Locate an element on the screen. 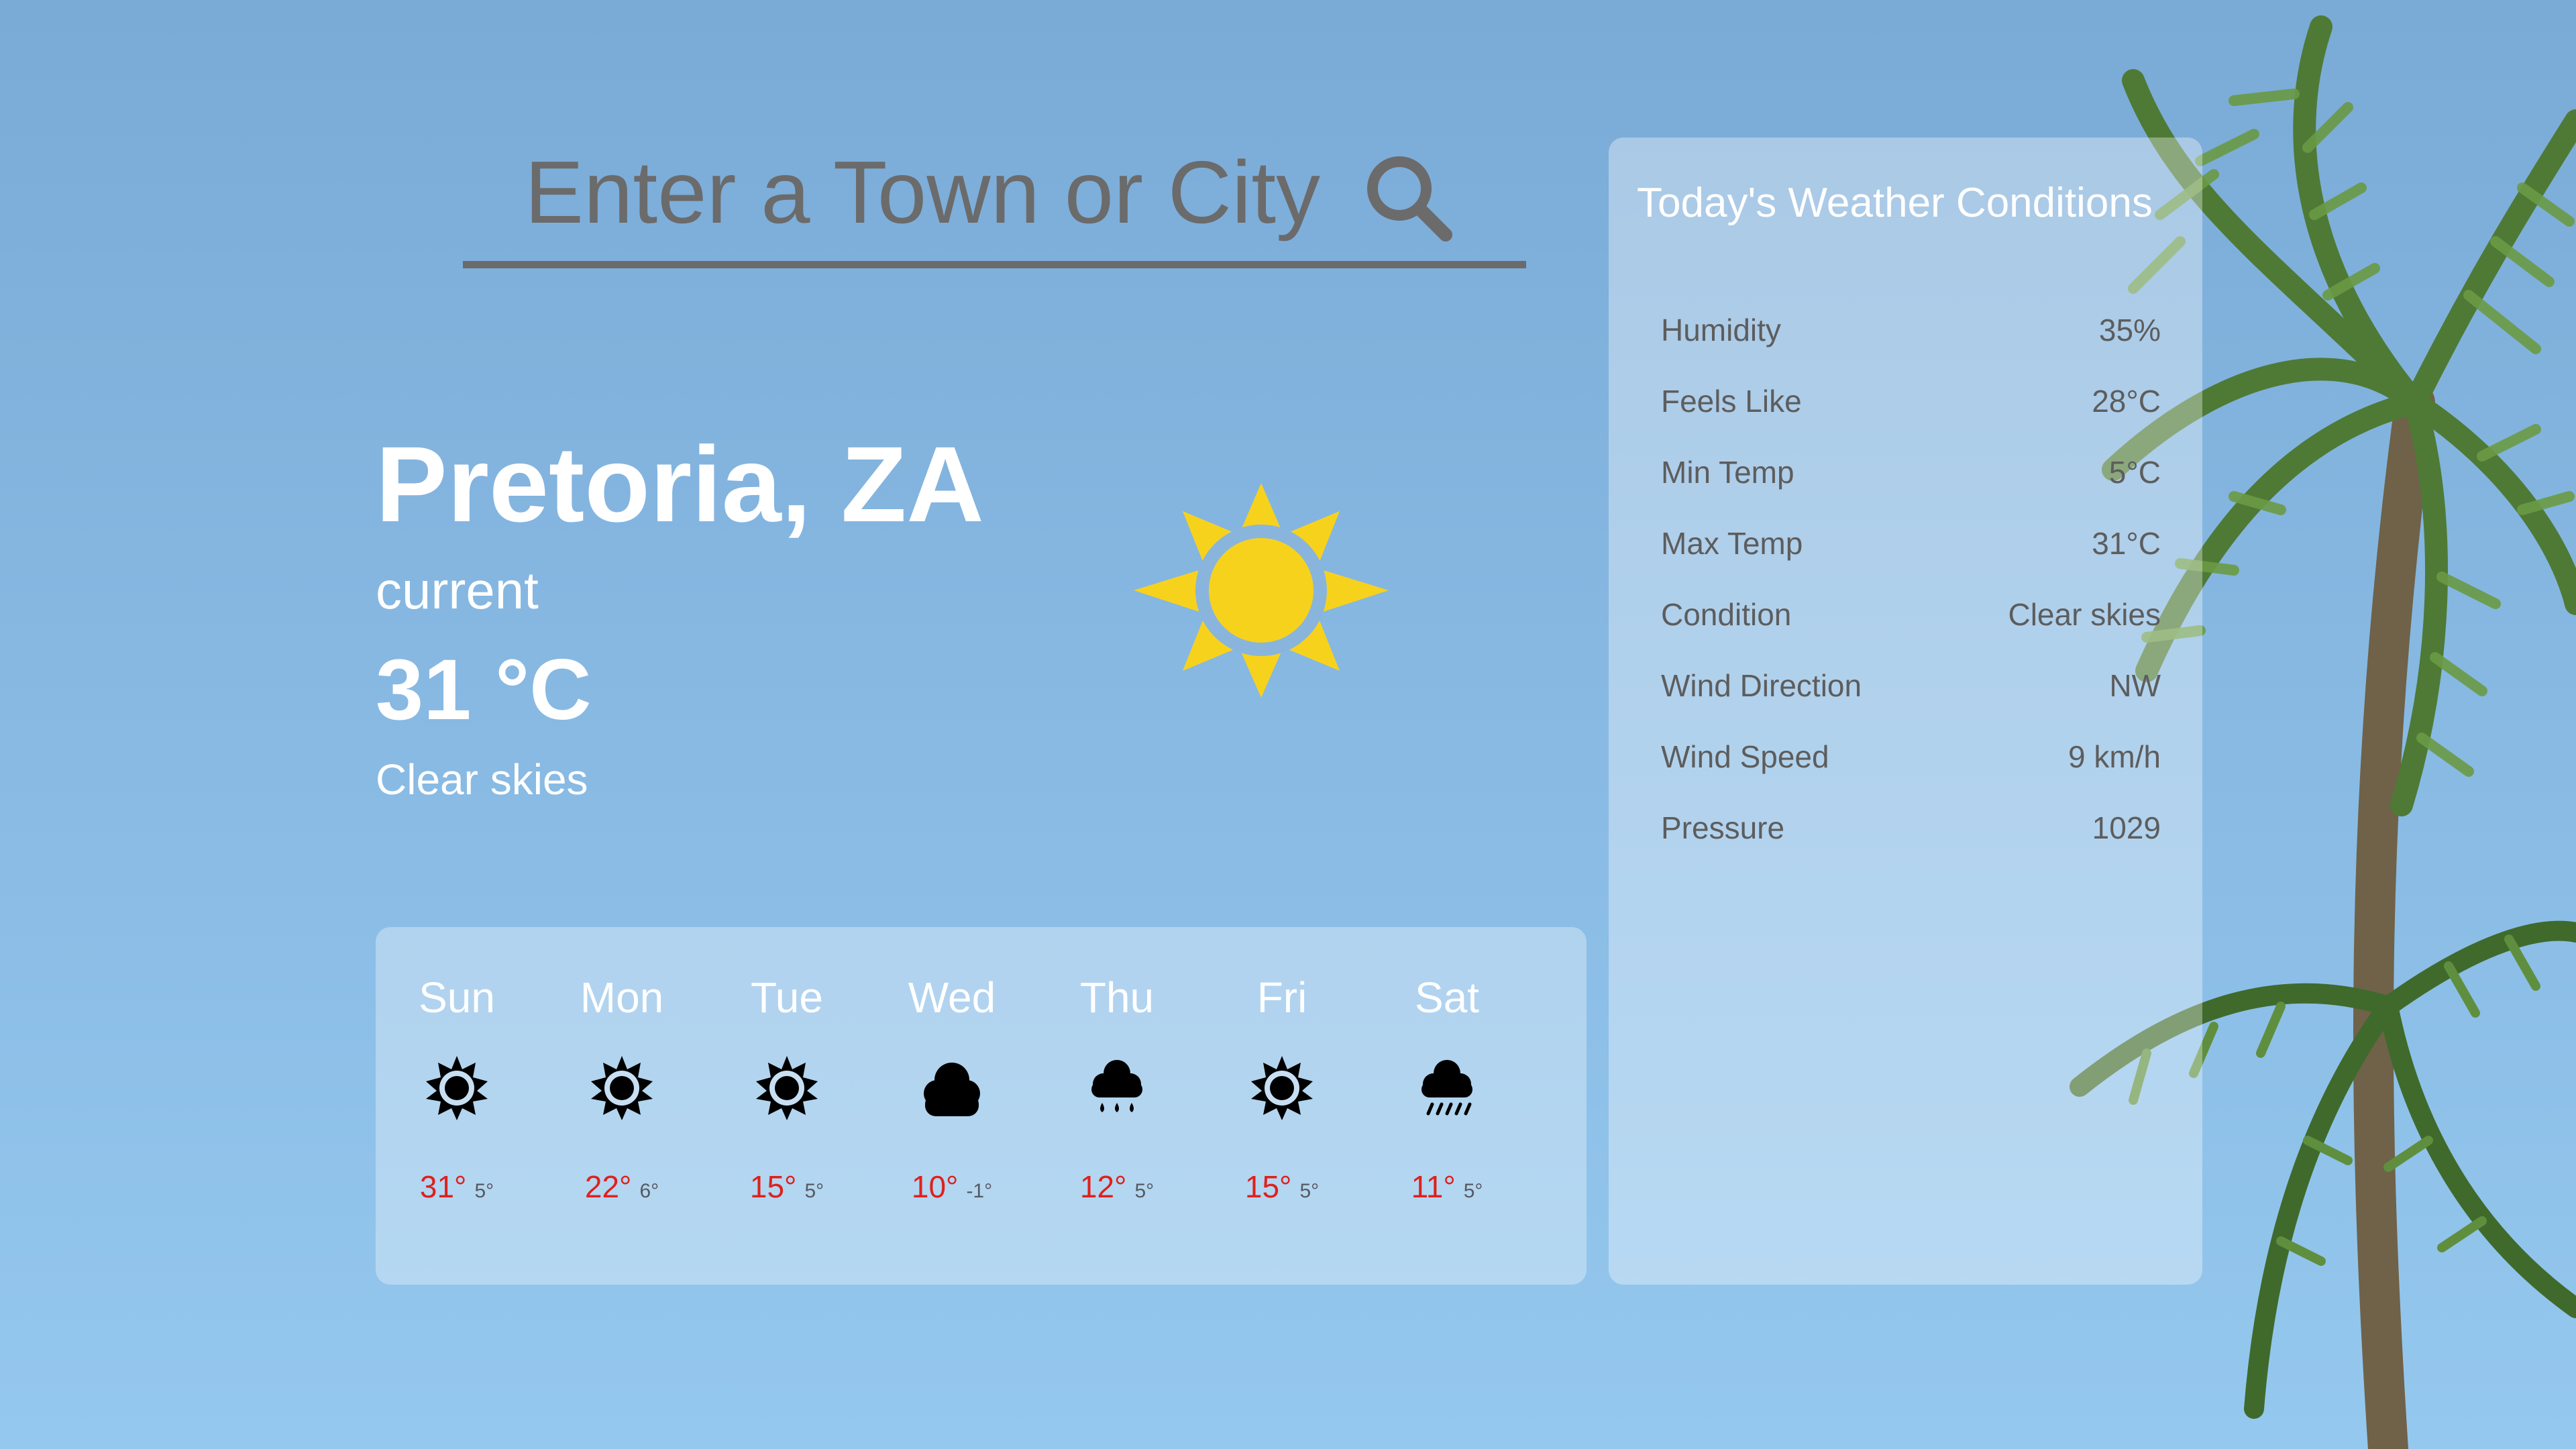  day-temps: 10° -1° is located at coordinates (951, 1187).